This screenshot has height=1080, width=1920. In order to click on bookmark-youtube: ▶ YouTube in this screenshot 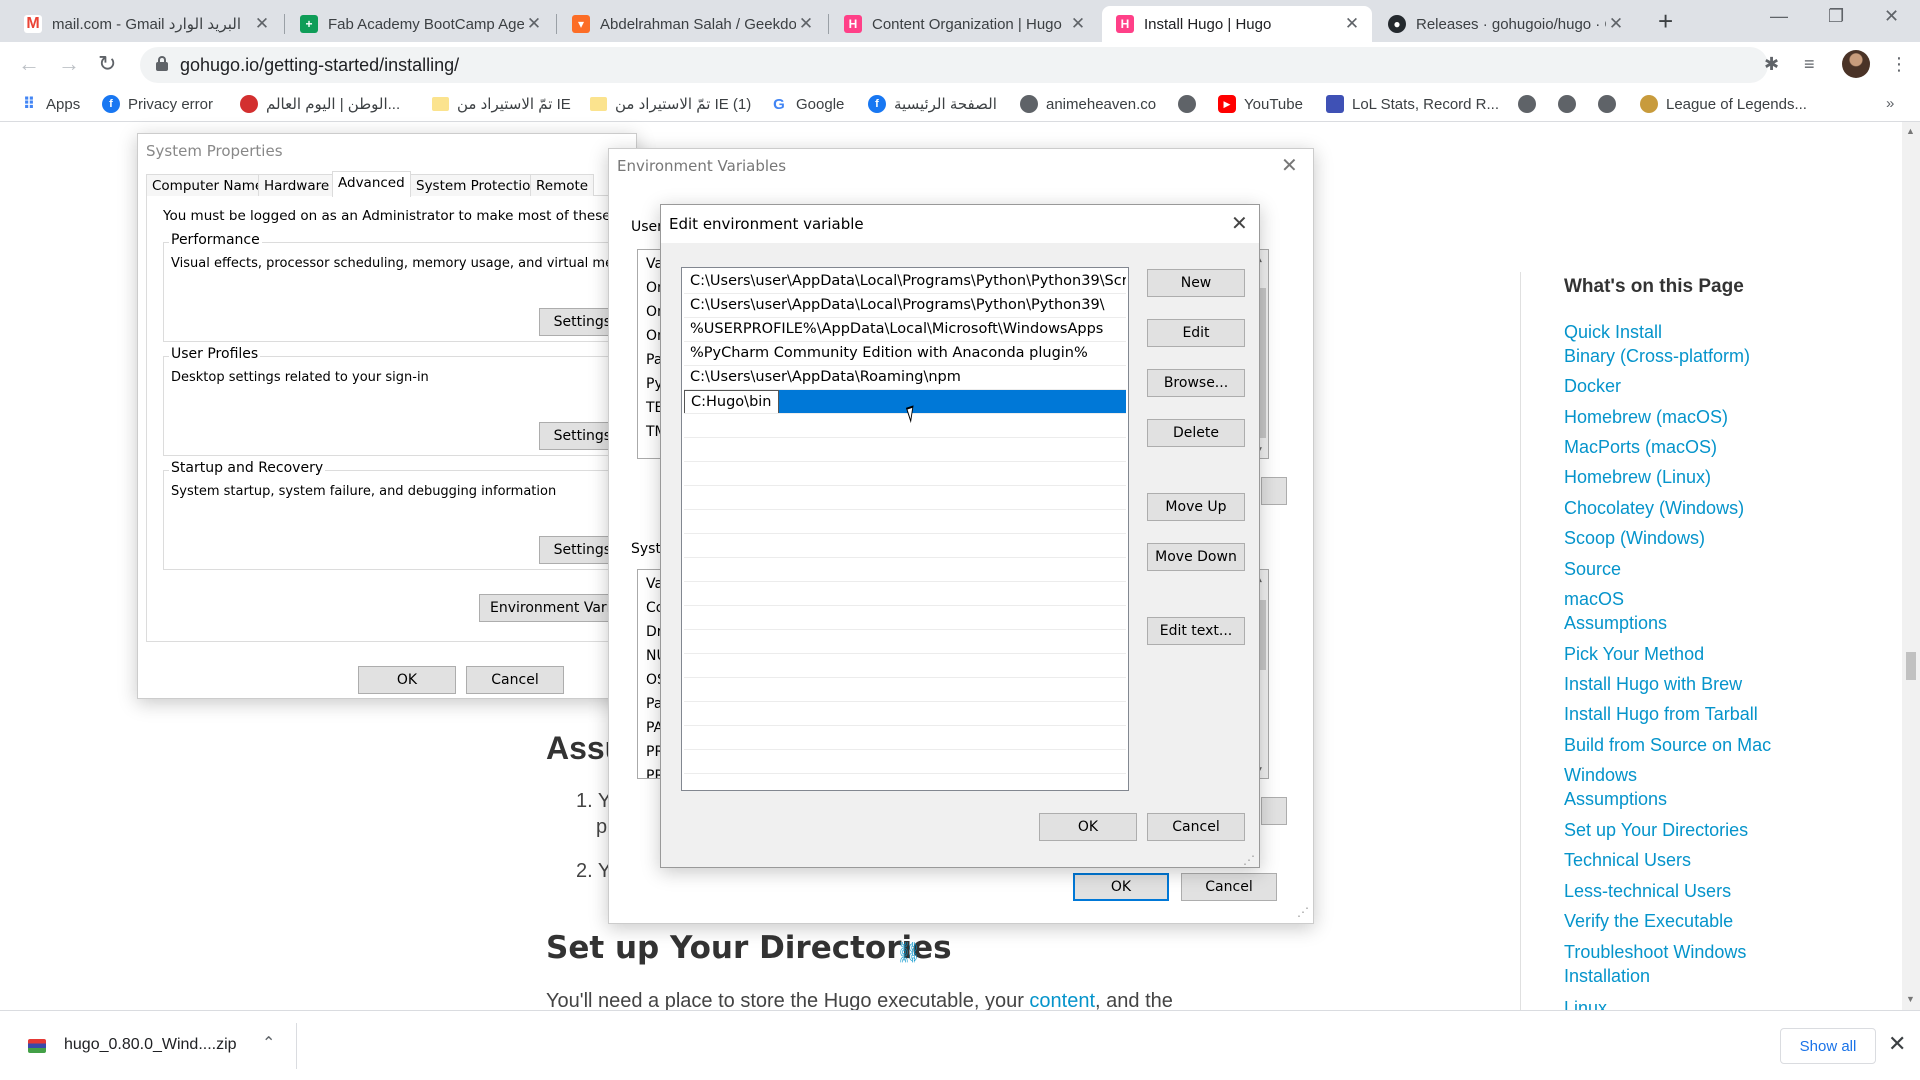, I will do `click(1260, 104)`.